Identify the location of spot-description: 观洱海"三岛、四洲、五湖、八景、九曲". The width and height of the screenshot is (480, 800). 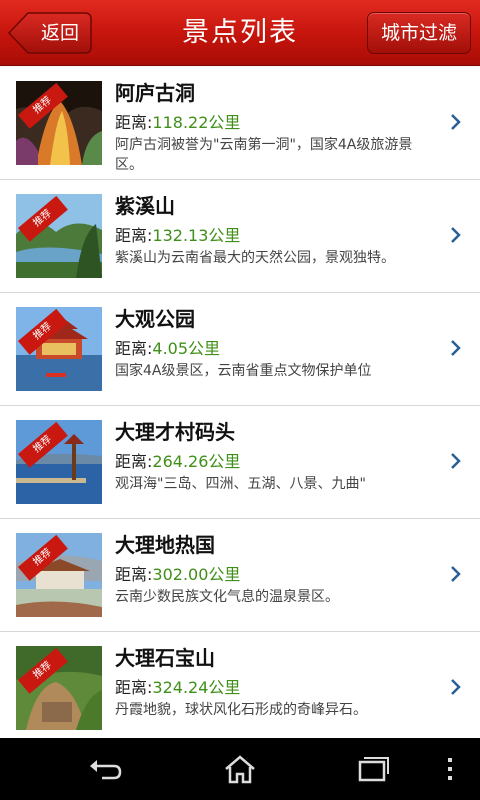
(240, 484).